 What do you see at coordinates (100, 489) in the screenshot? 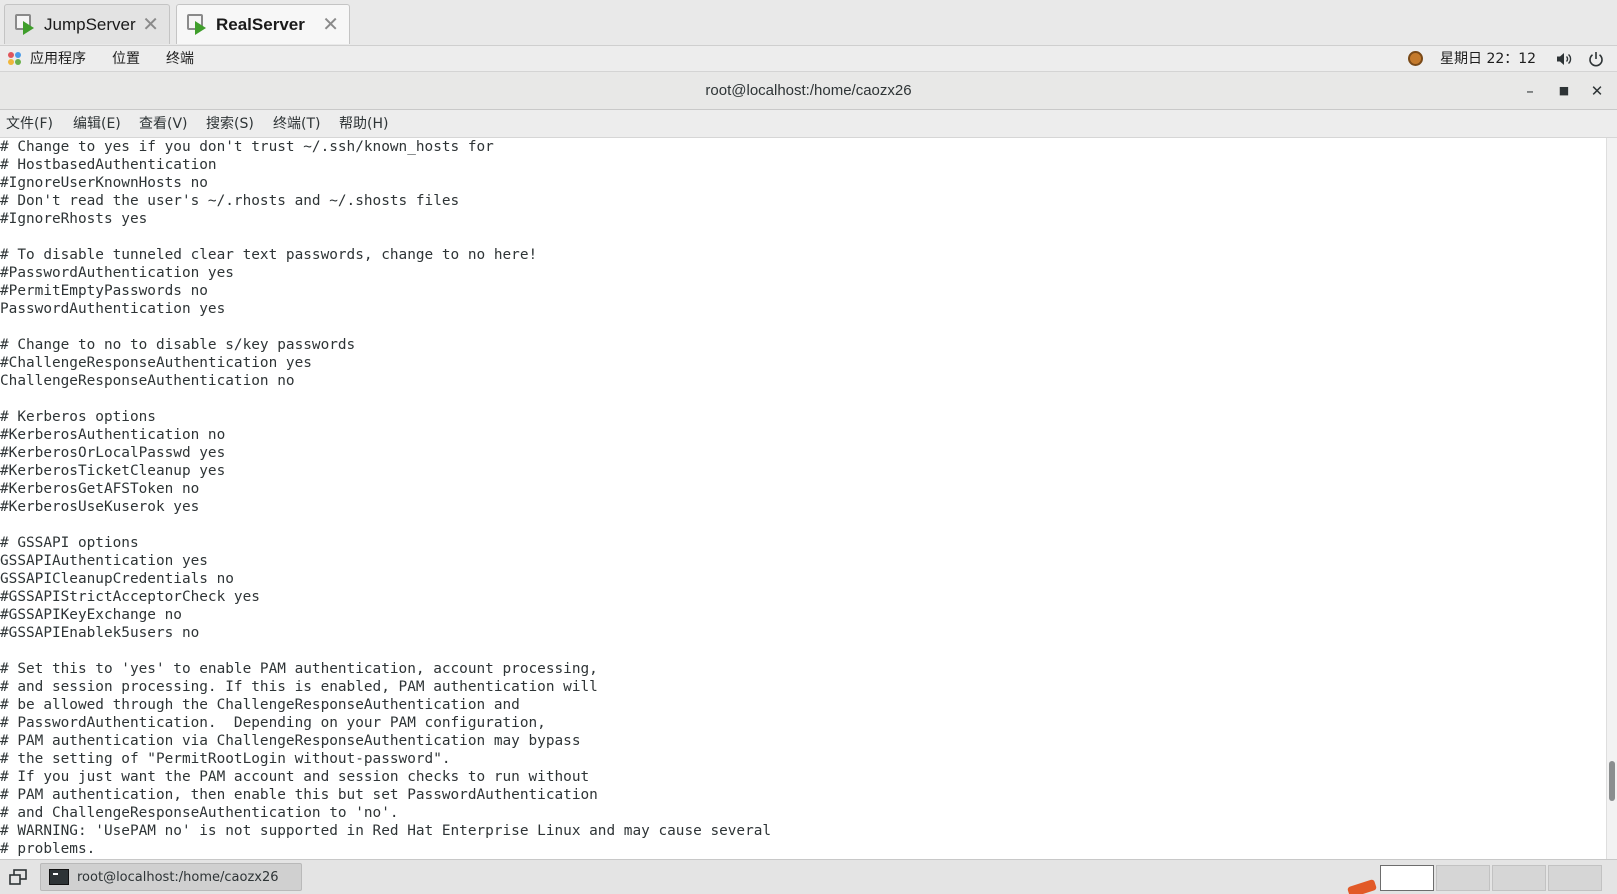
I see `terminal-line: #KerberosGetAFSToken no` at bounding box center [100, 489].